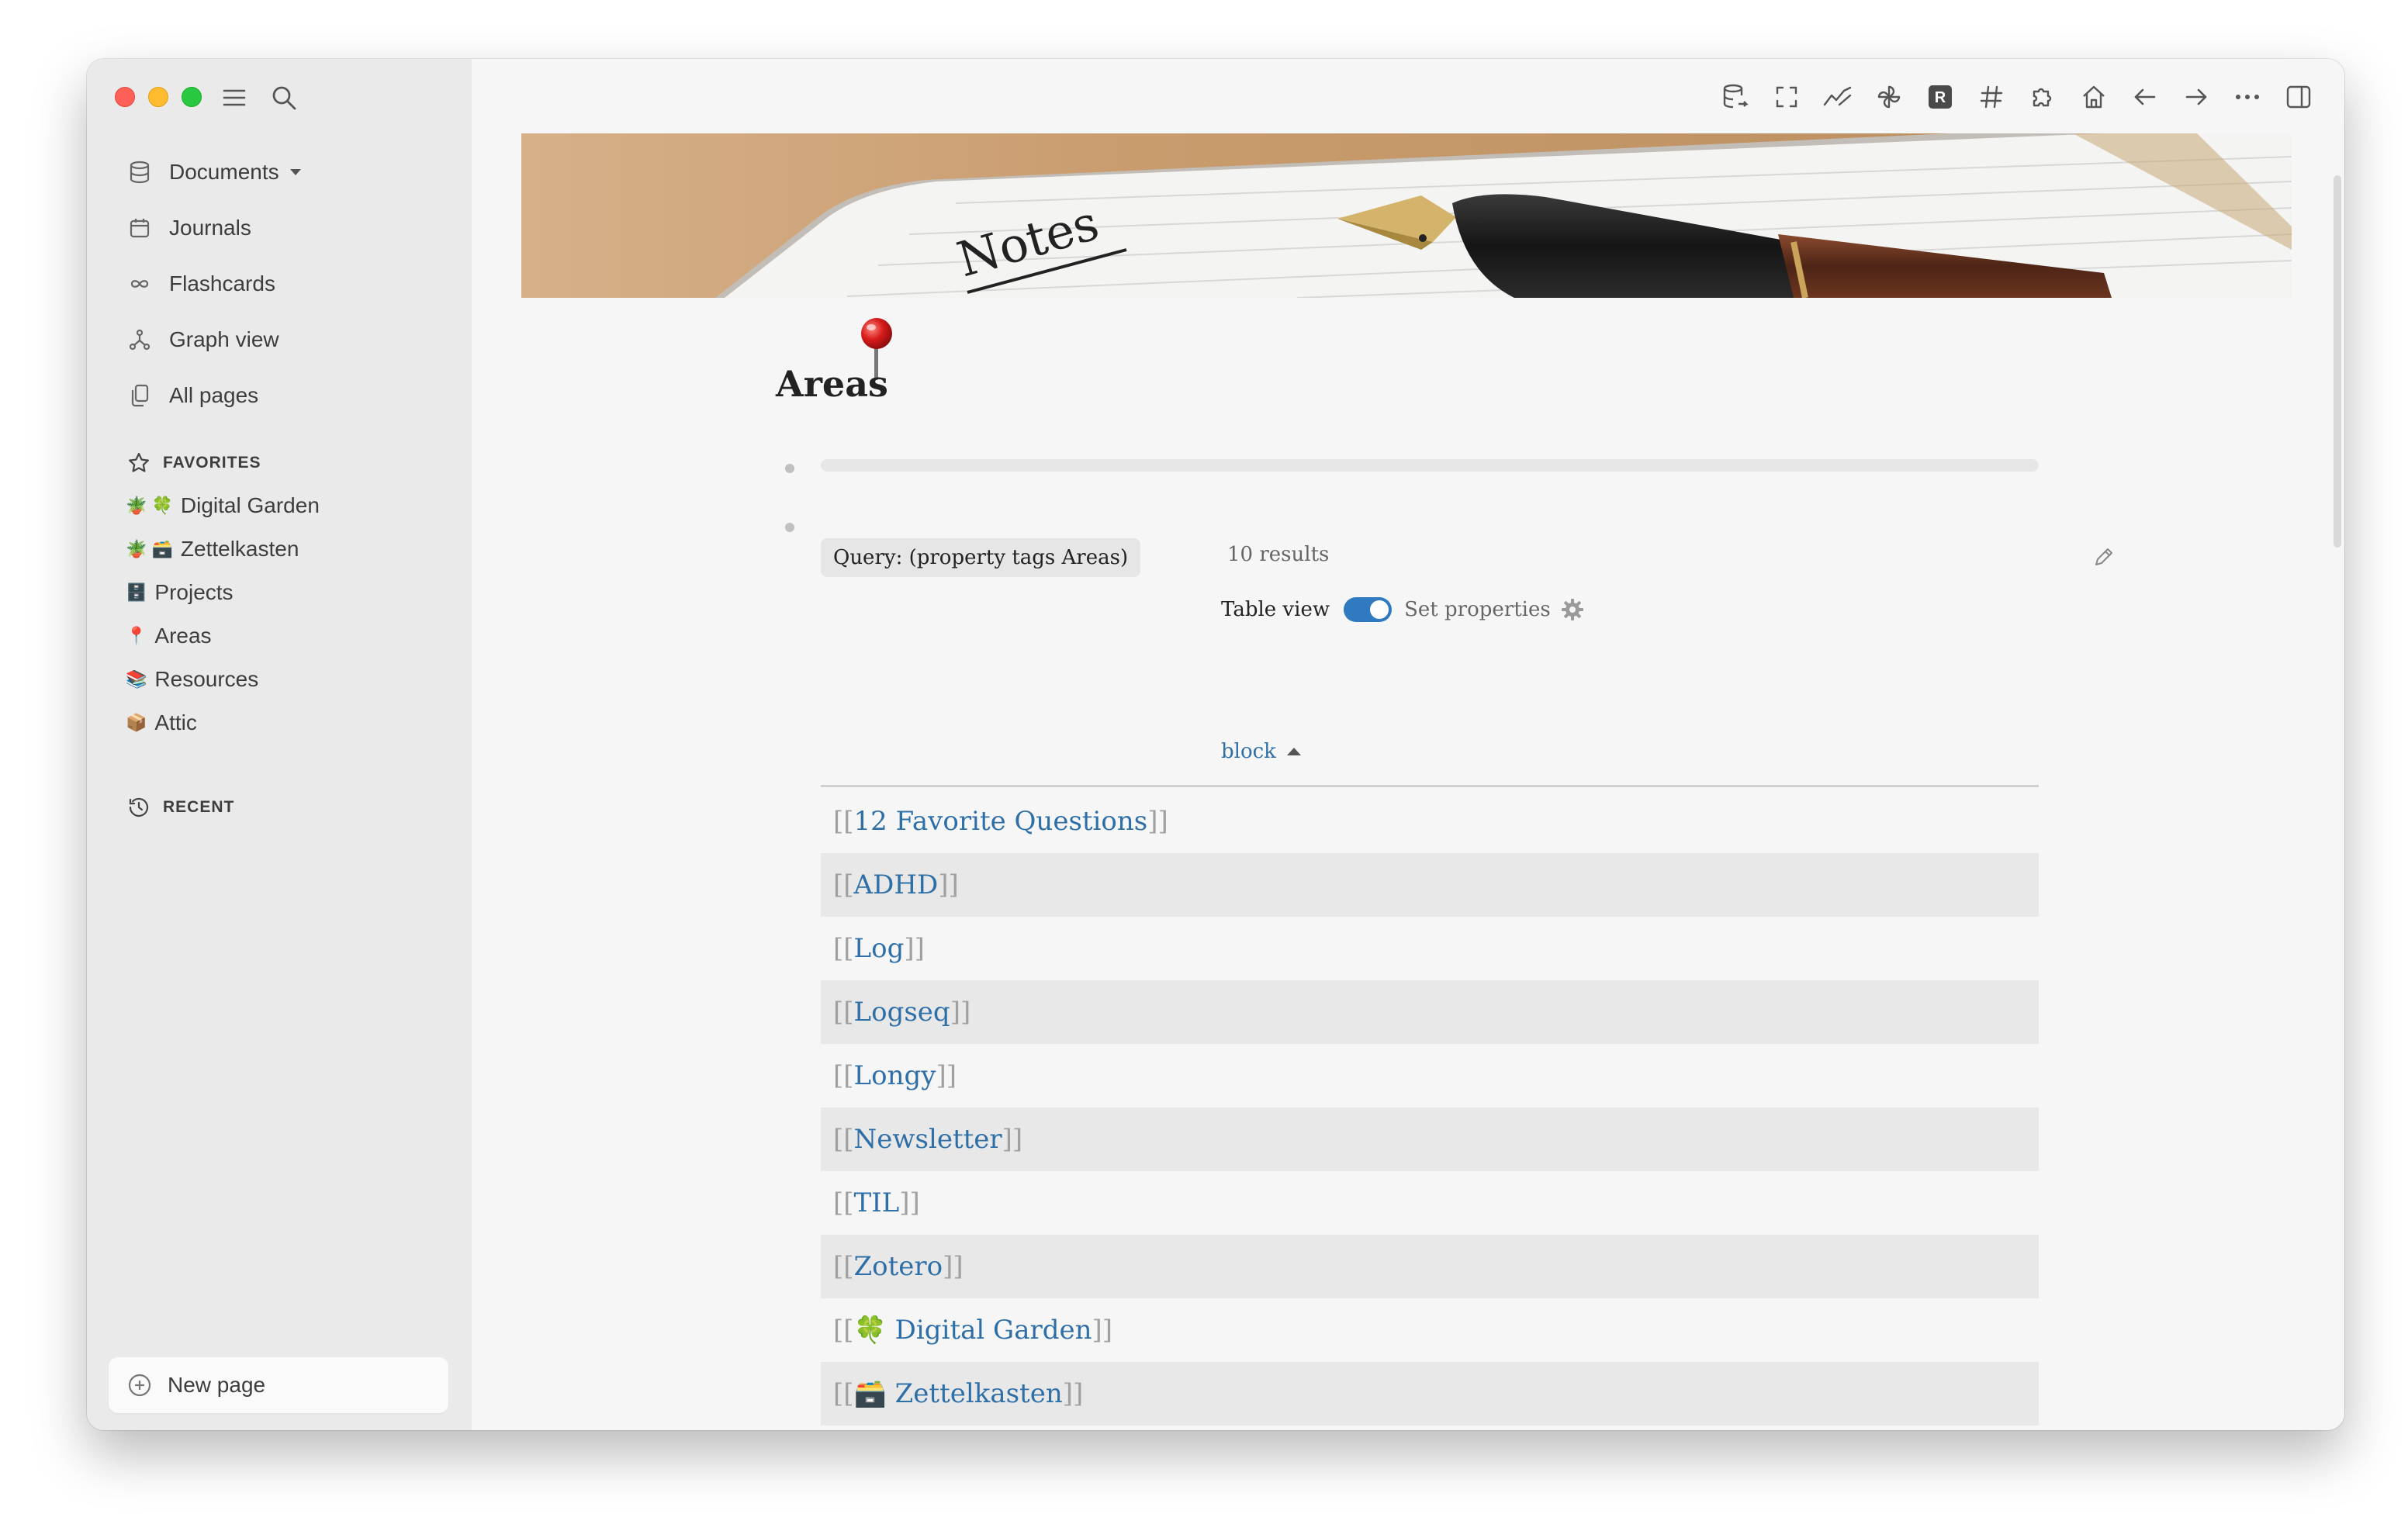 This screenshot has height=1531, width=2408. What do you see at coordinates (1430, 1330) in the screenshot?
I see `table-row: [[🍀 Digital Garden]]` at bounding box center [1430, 1330].